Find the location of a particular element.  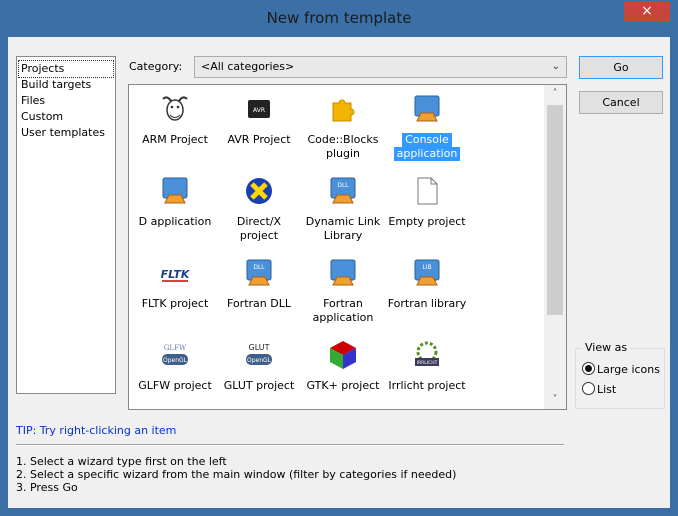

category-dropdown-value: <All categories> is located at coordinates (248, 66).